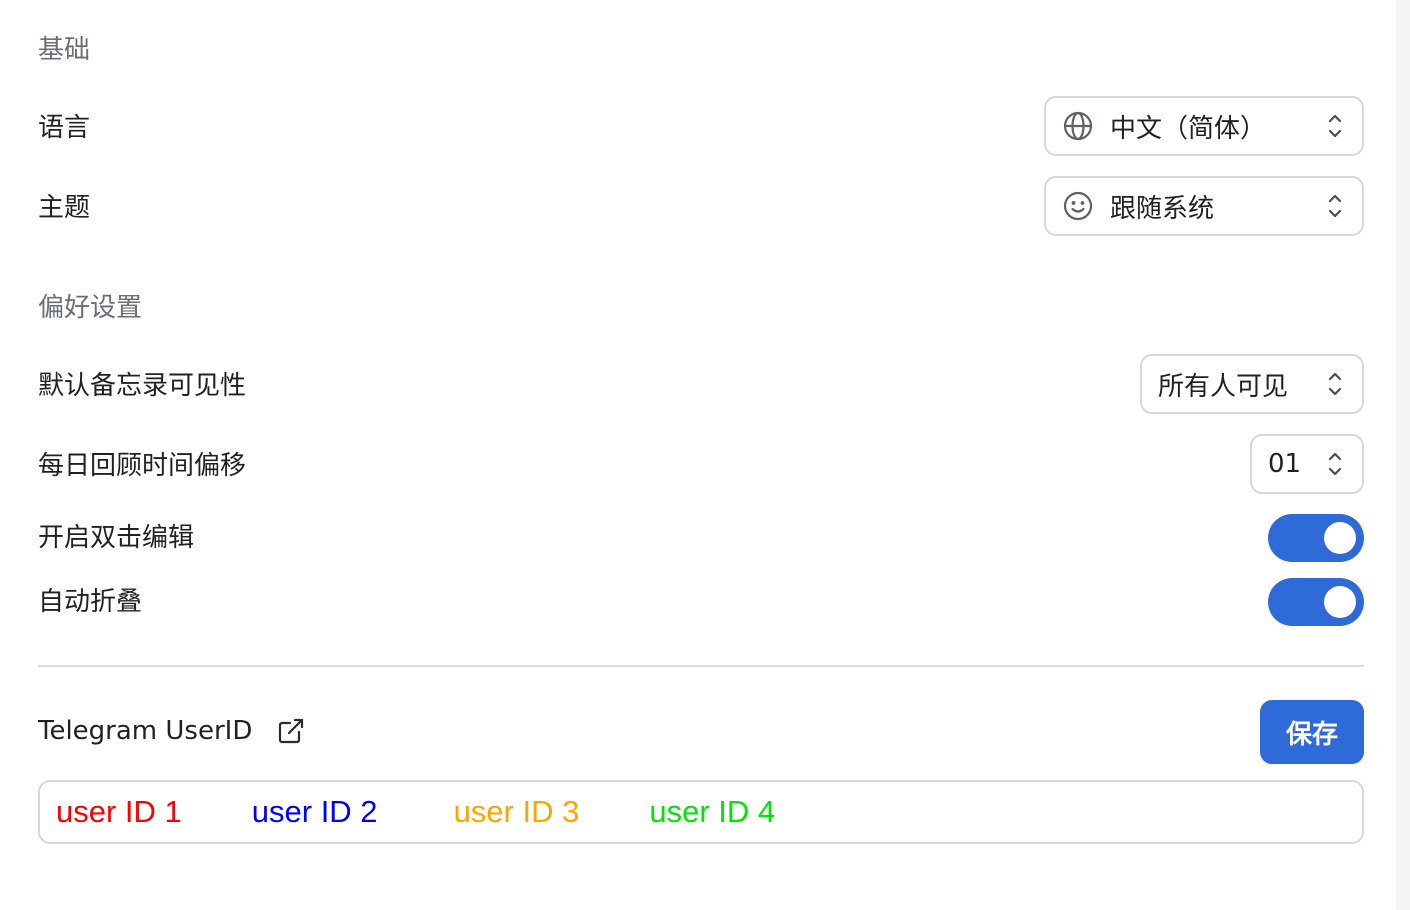  What do you see at coordinates (1285, 464) in the screenshot?
I see `daily-review-offset-value: 01` at bounding box center [1285, 464].